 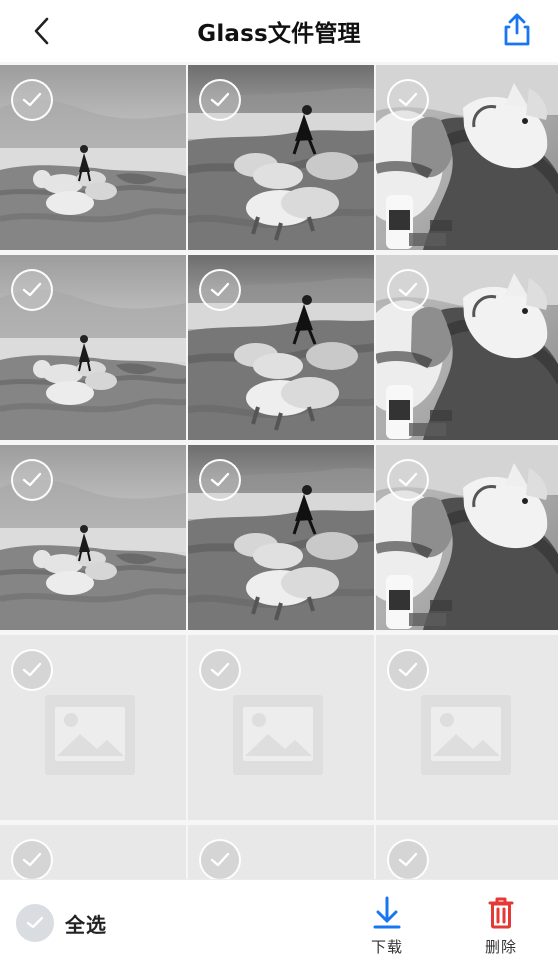 What do you see at coordinates (86, 924) in the screenshot?
I see `select-all-label: 全选` at bounding box center [86, 924].